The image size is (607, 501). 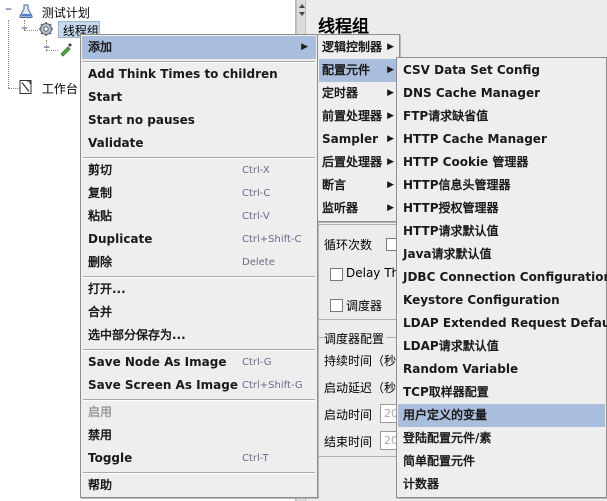 What do you see at coordinates (348, 245) in the screenshot?
I see `loop-count-label: 循环次数` at bounding box center [348, 245].